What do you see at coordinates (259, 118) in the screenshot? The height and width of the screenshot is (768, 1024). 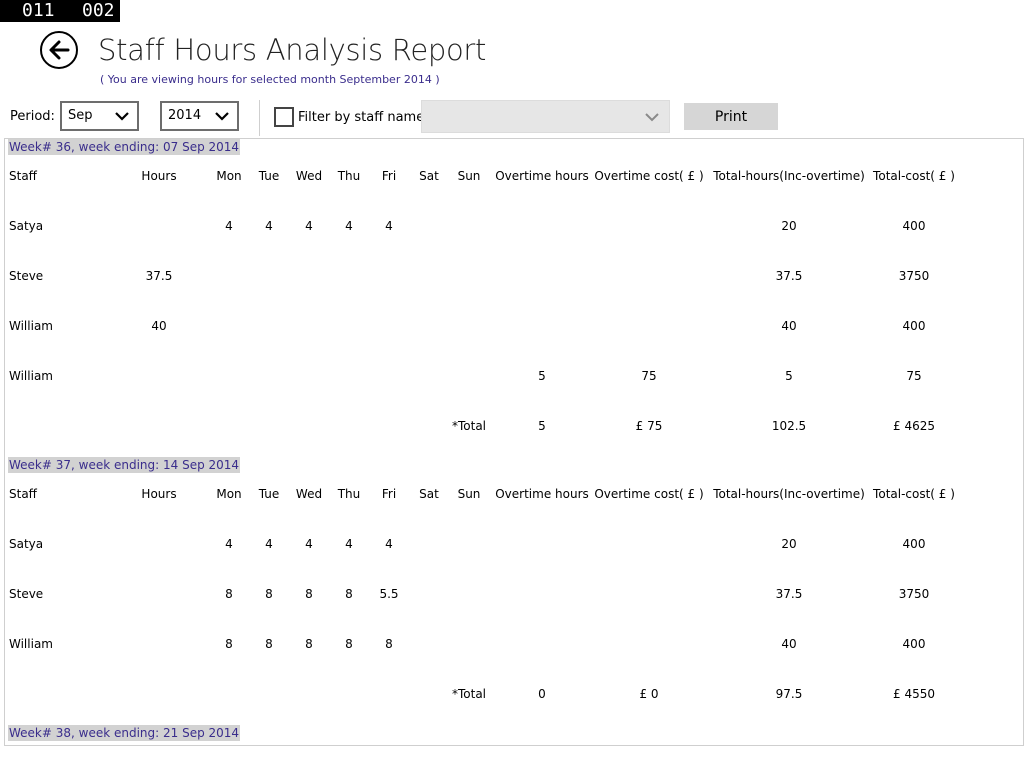 I see `filter-divider` at bounding box center [259, 118].